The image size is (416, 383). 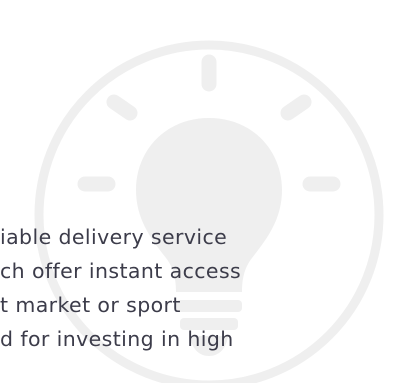 I want to click on text-line-3: t market or sport, so click(x=90, y=305).